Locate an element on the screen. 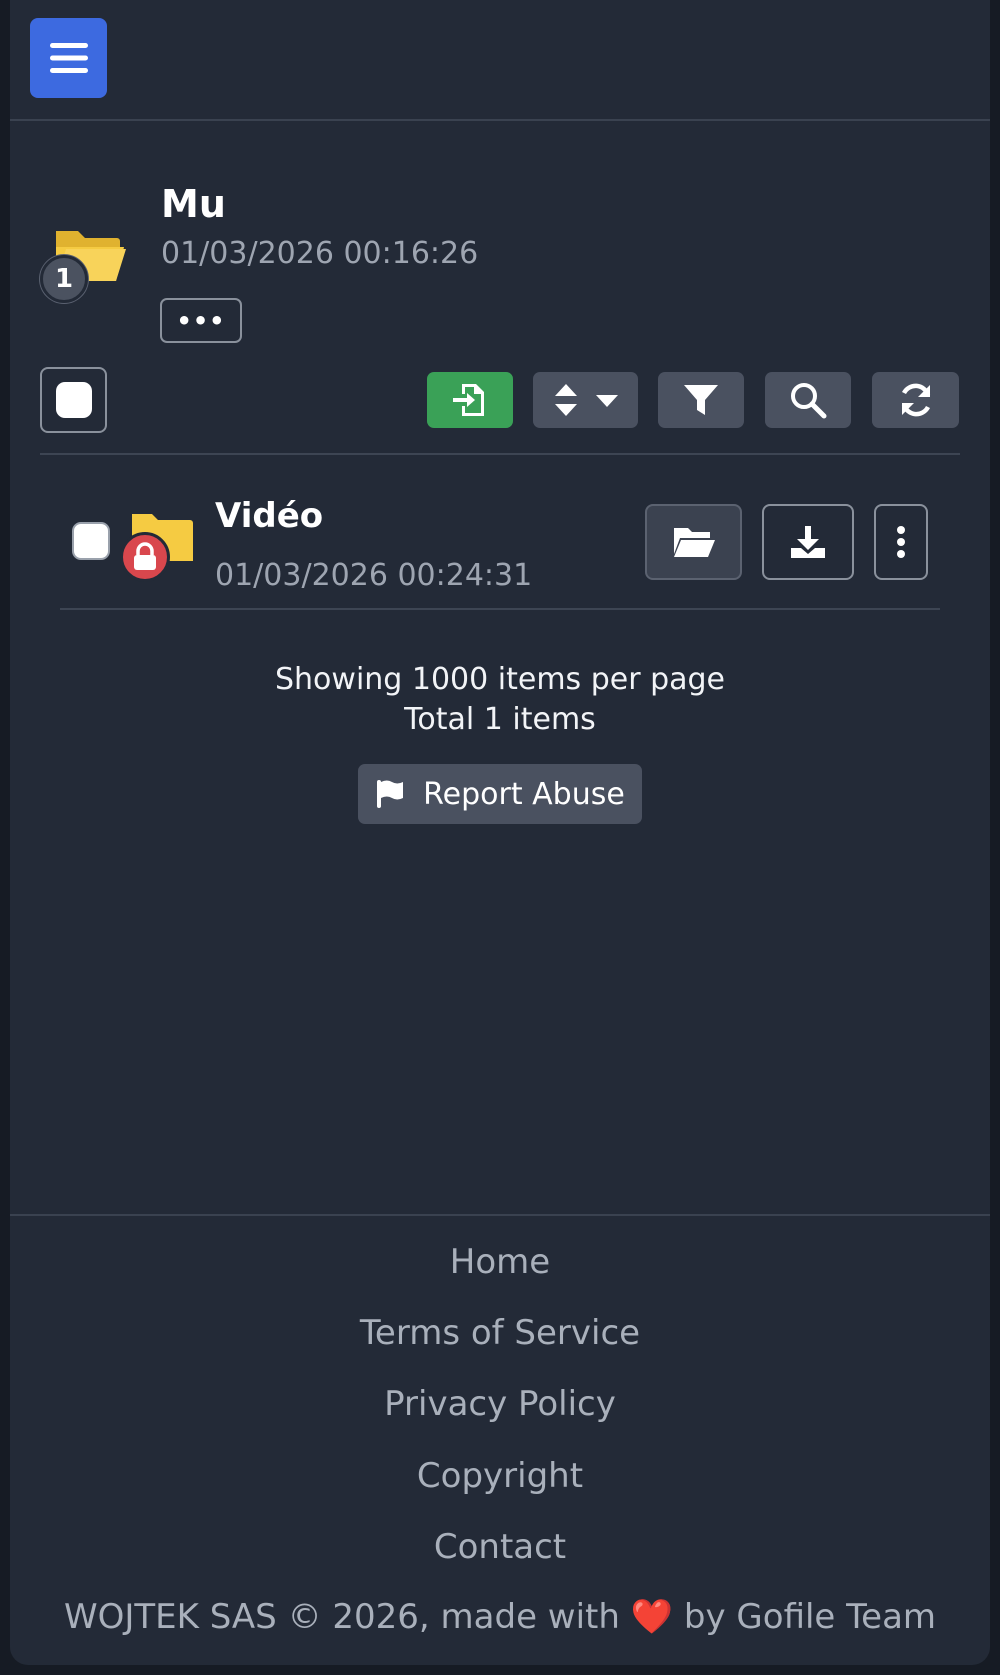  item-date: 01/03/2026 00:24:31 is located at coordinates (374, 575).